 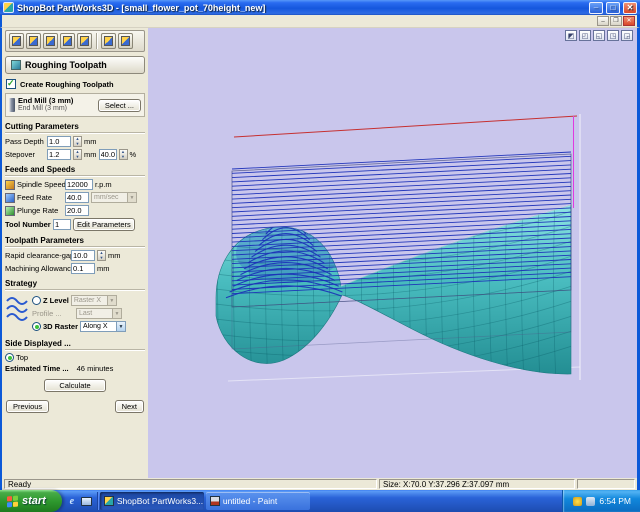 What do you see at coordinates (571, 35) in the screenshot?
I see `iso-view-icon` at bounding box center [571, 35].